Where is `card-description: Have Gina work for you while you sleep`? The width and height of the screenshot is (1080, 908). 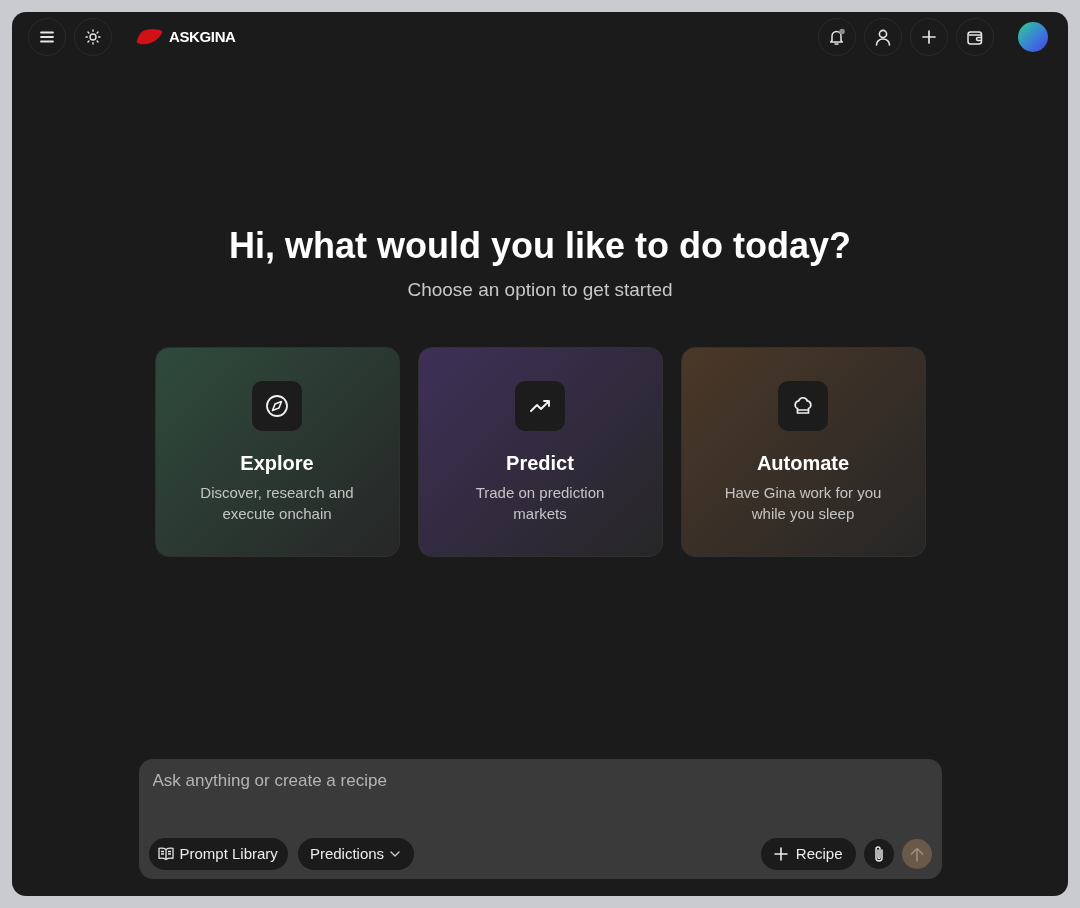
card-description: Have Gina work for you while you sleep is located at coordinates (803, 503).